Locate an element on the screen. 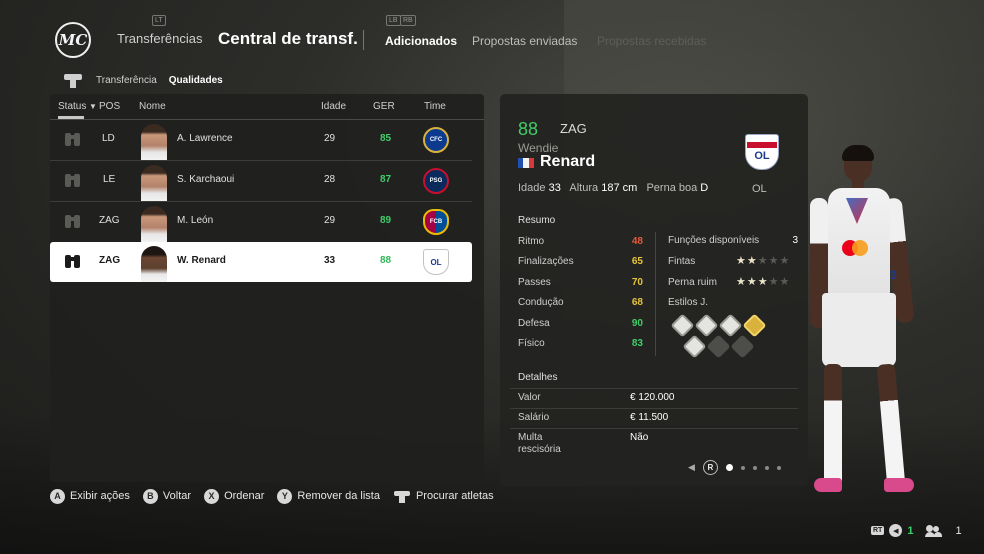 Image resolution: width=984 pixels, height=554 pixels. table-row: LE S. Karchaoui 28 87 PSG is located at coordinates (261, 181).